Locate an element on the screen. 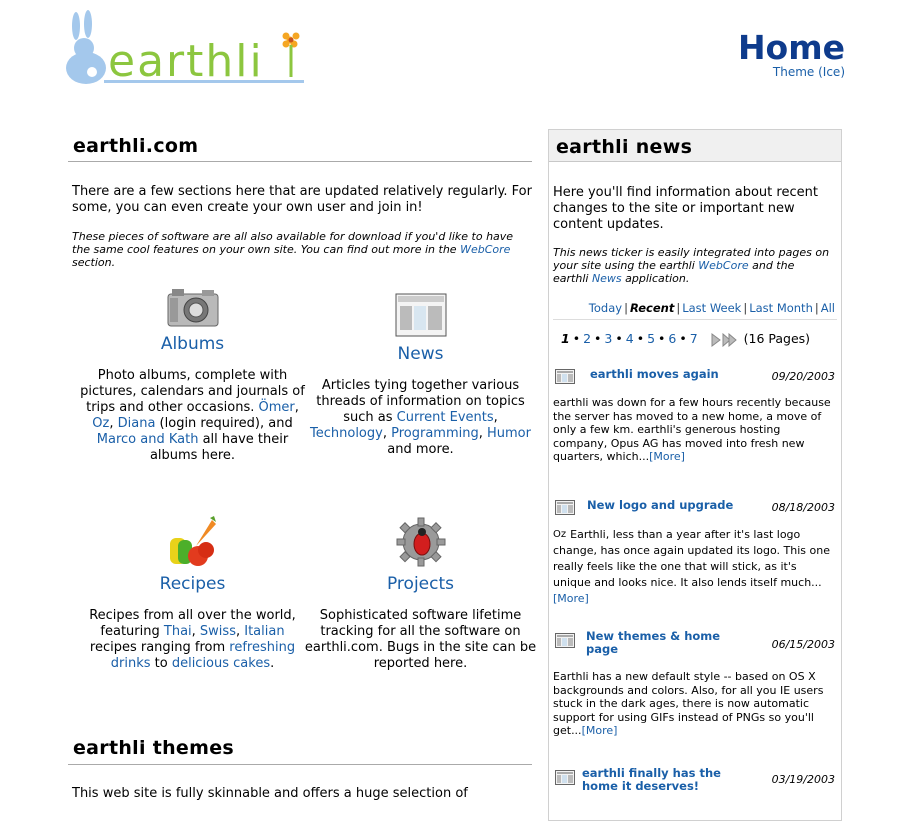 Image resolution: width=913 pixels, height=821 pixels. news-link: News is located at coordinates (420, 354).